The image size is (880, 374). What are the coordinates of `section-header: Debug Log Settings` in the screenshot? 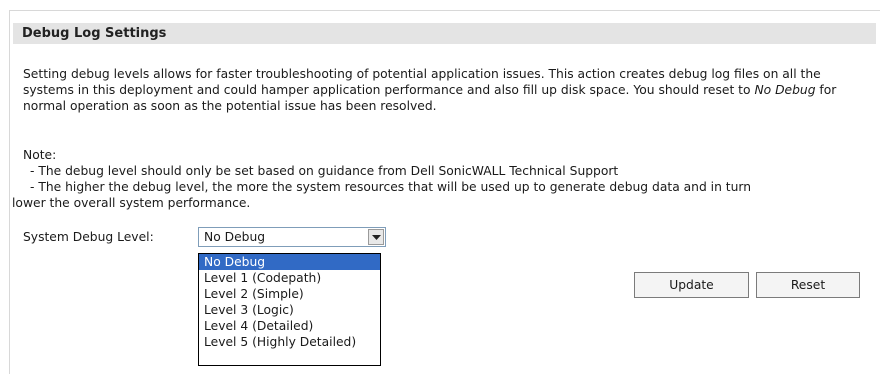 It's located at (444, 33).